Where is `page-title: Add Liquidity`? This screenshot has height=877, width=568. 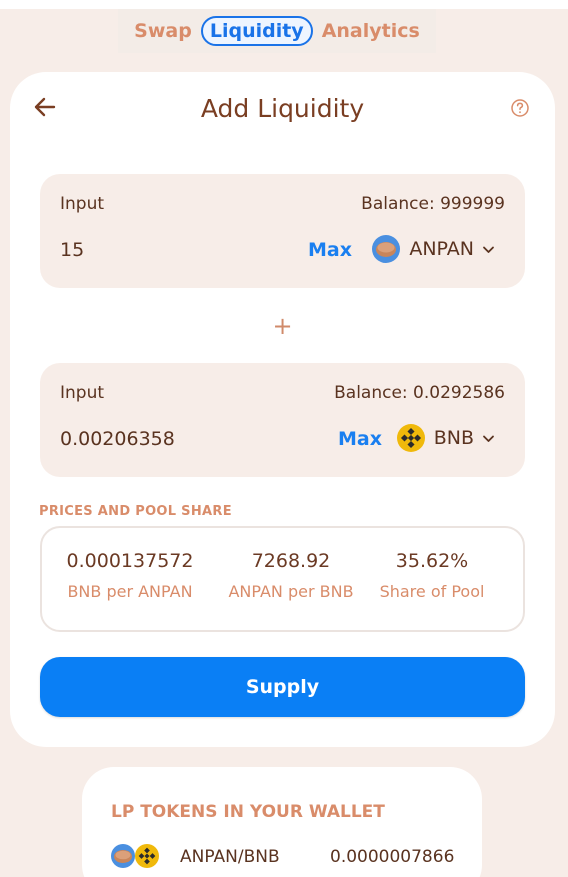
page-title: Add Liquidity is located at coordinates (282, 108).